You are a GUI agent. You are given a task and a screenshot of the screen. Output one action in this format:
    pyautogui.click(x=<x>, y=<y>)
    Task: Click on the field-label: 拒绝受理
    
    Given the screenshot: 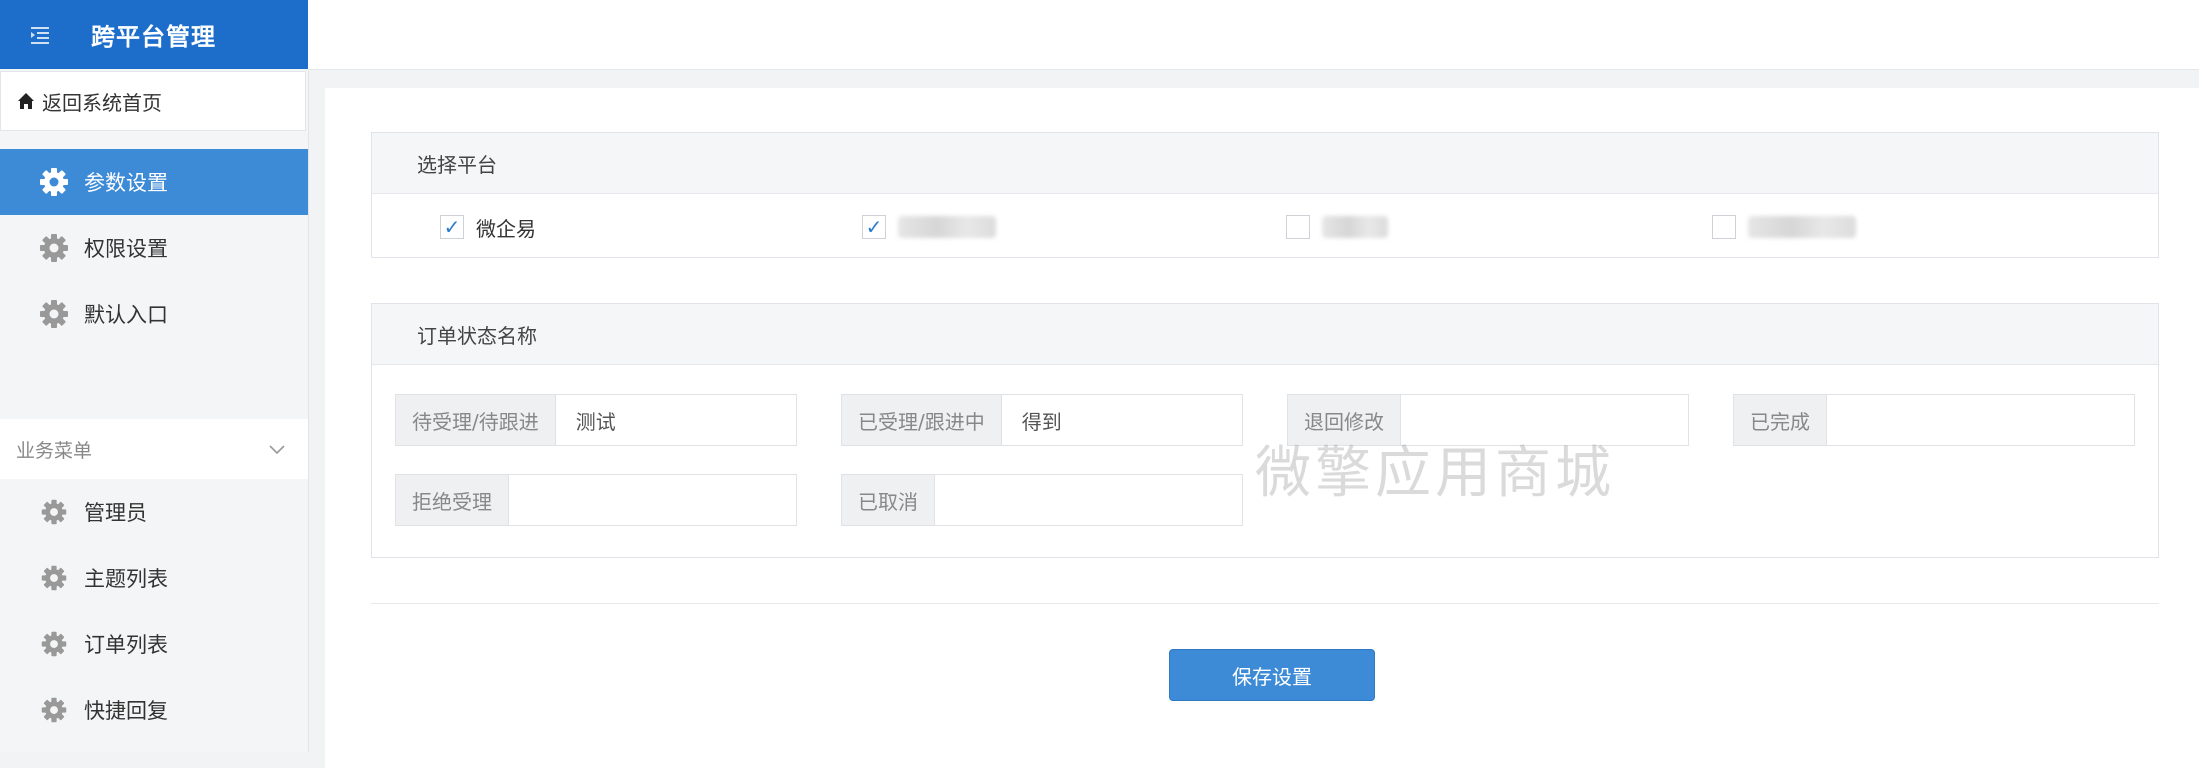 What is the action you would take?
    pyautogui.click(x=452, y=500)
    